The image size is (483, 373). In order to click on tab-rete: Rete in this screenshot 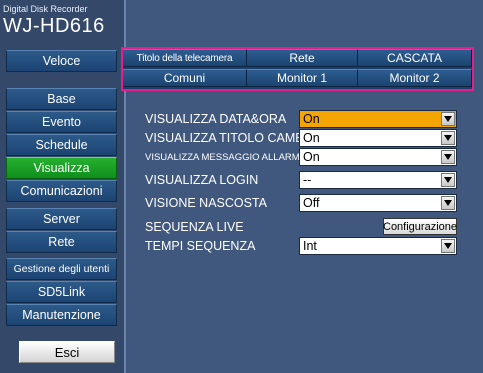, I will do `click(302, 58)`.